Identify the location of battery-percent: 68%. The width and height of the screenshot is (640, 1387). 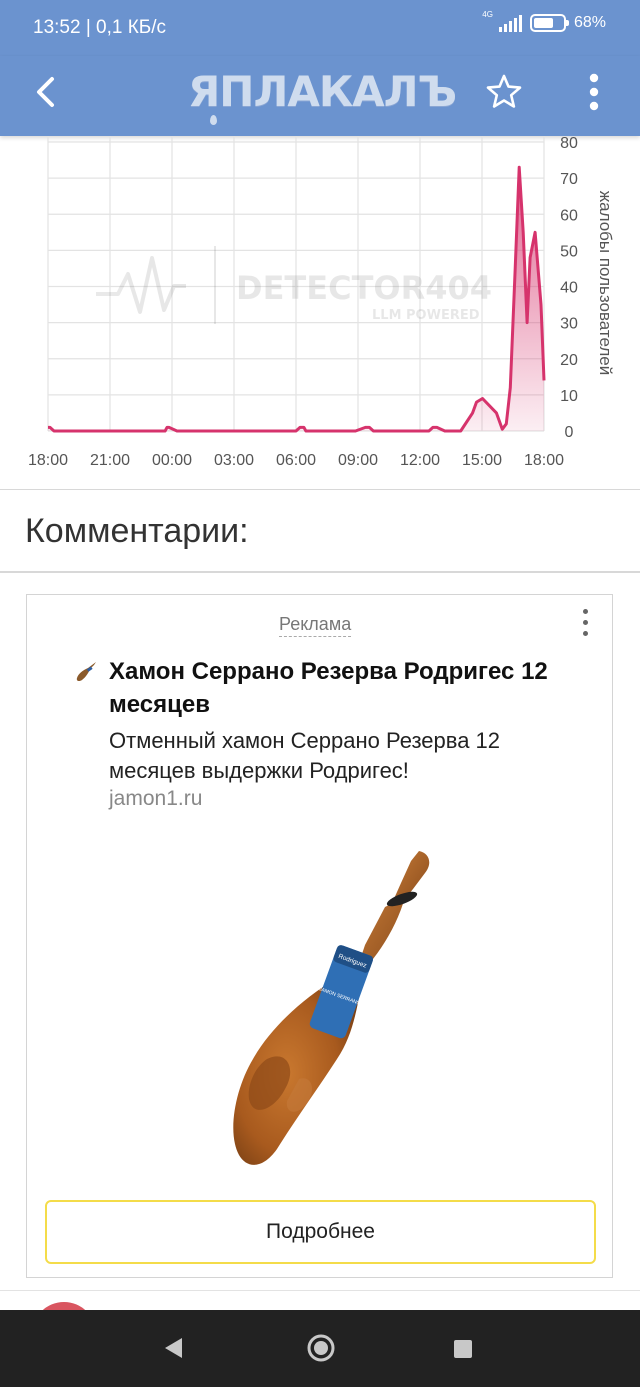
(589, 22).